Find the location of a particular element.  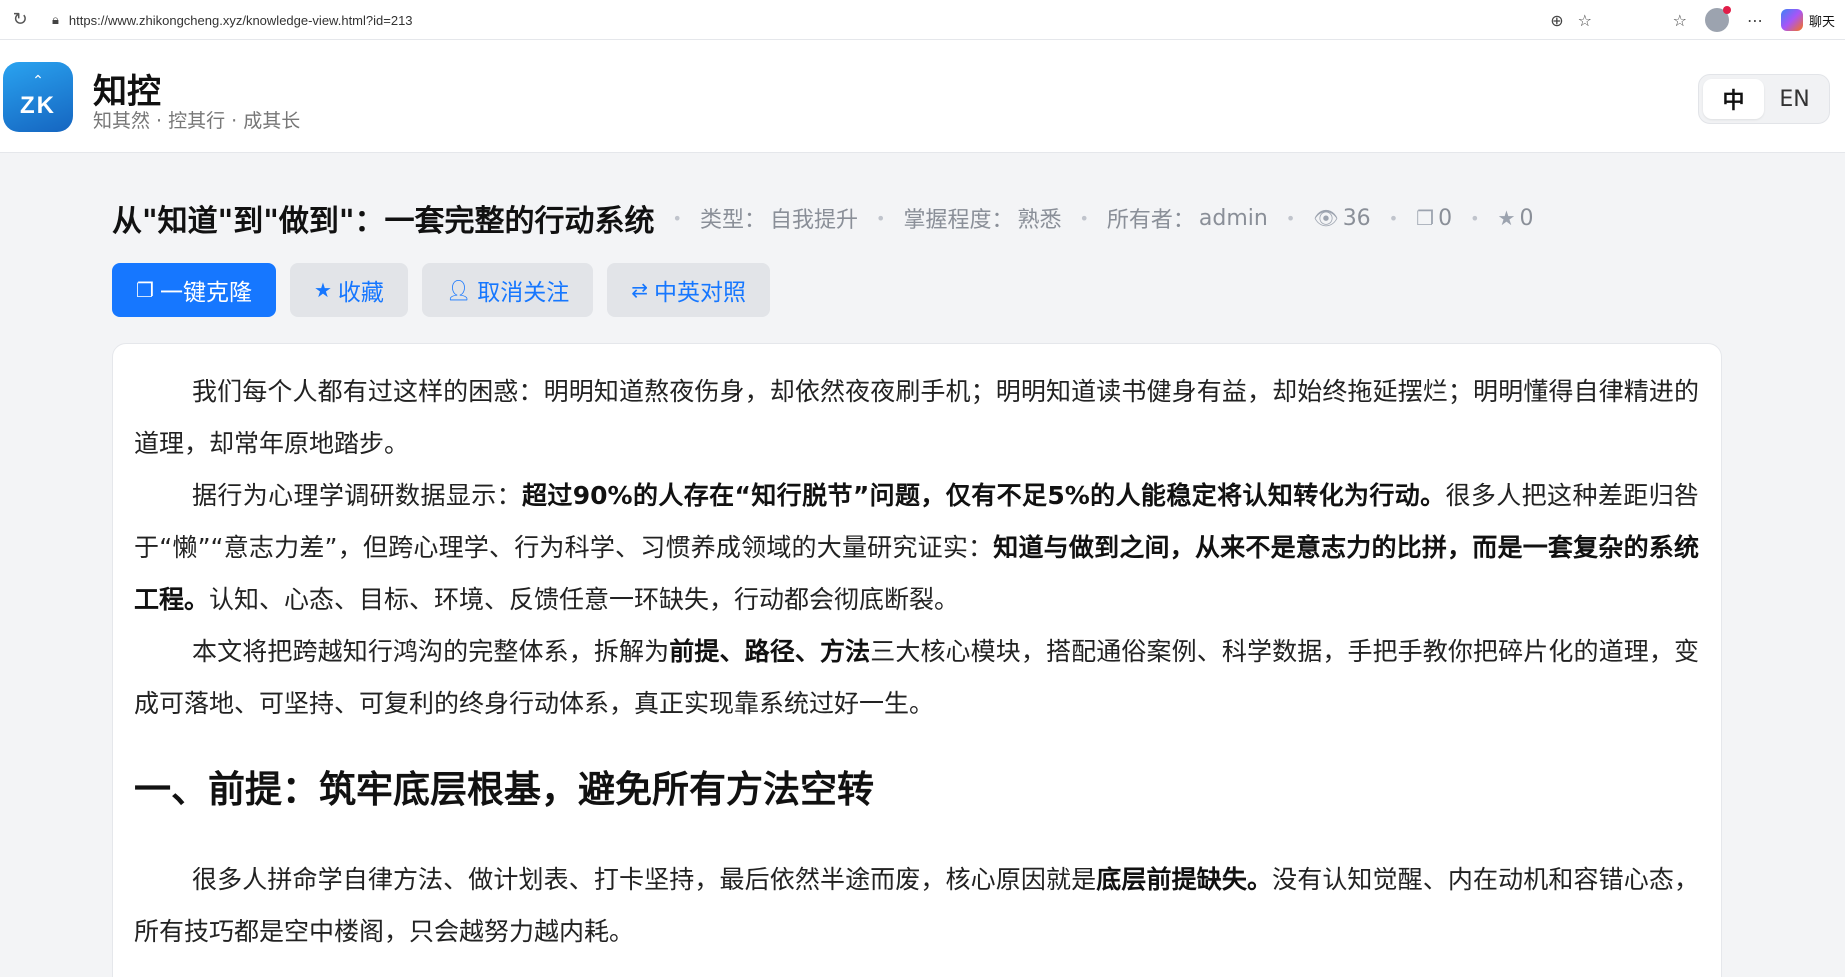

bilingual-button: ⇄ 中英对照 is located at coordinates (689, 290).